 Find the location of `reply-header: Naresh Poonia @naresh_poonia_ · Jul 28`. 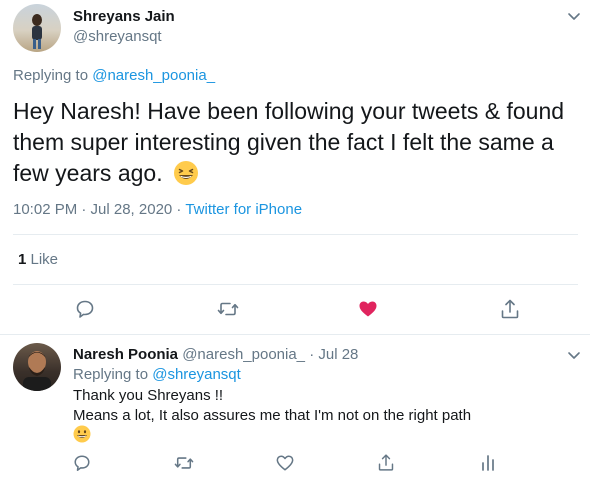

reply-header: Naresh Poonia @naresh_poonia_ · Jul 28 is located at coordinates (215, 354).